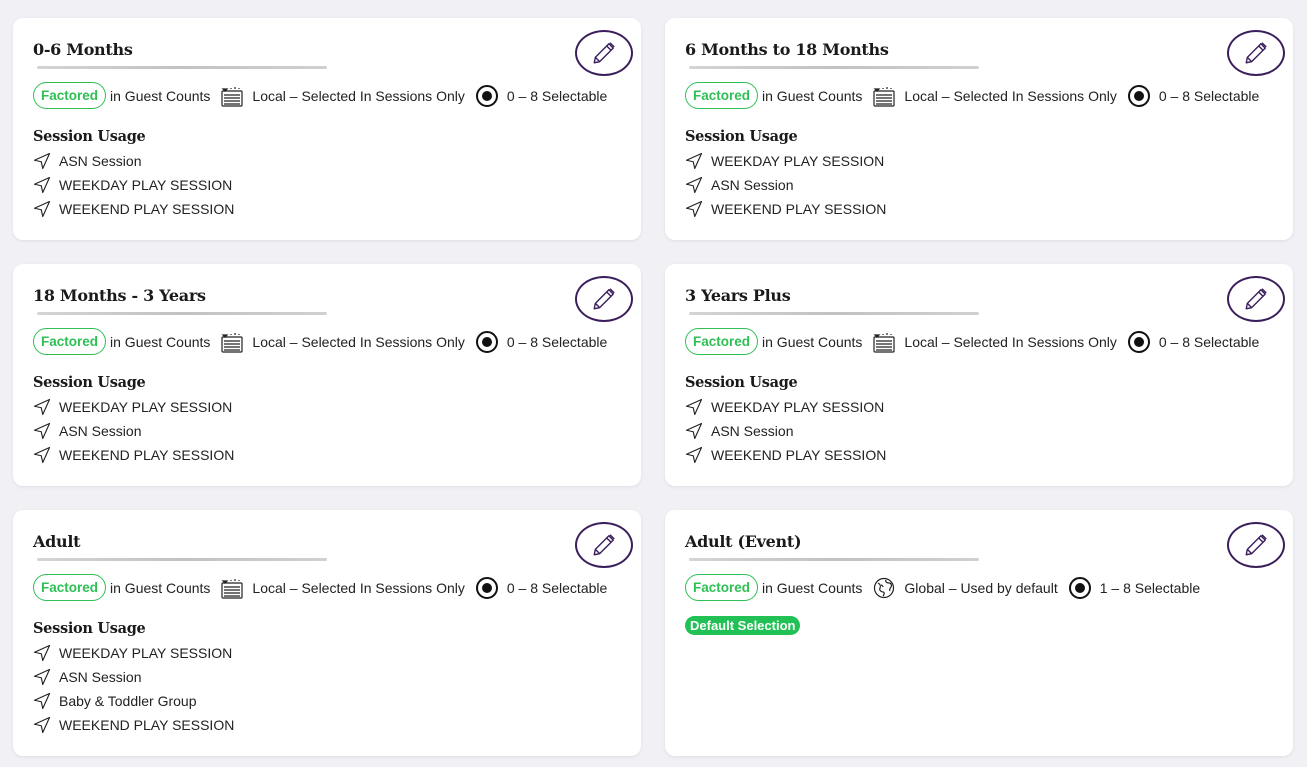  What do you see at coordinates (743, 541) in the screenshot?
I see `card-title: Adult (Event)` at bounding box center [743, 541].